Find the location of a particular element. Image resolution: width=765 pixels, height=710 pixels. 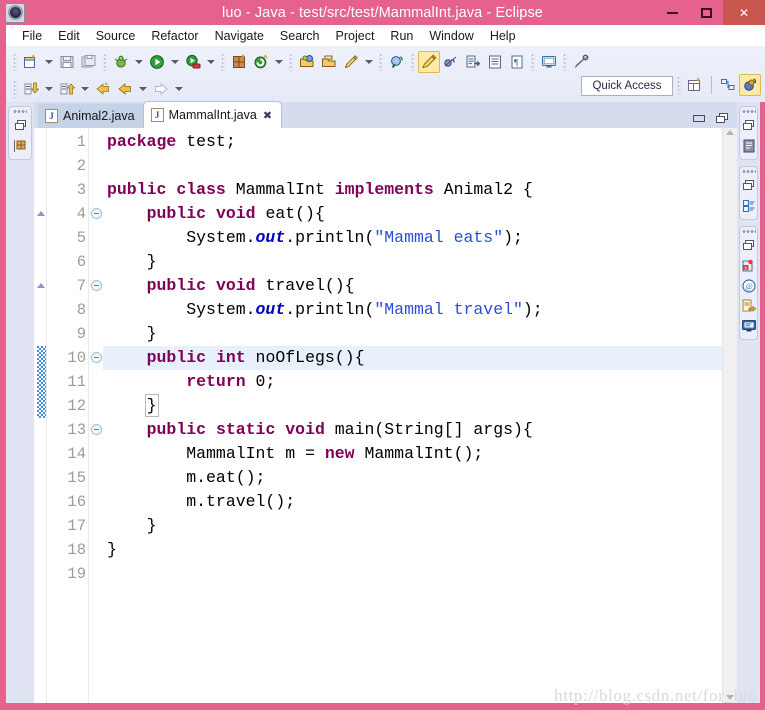

next-annotation-icon is located at coordinates (473, 62).